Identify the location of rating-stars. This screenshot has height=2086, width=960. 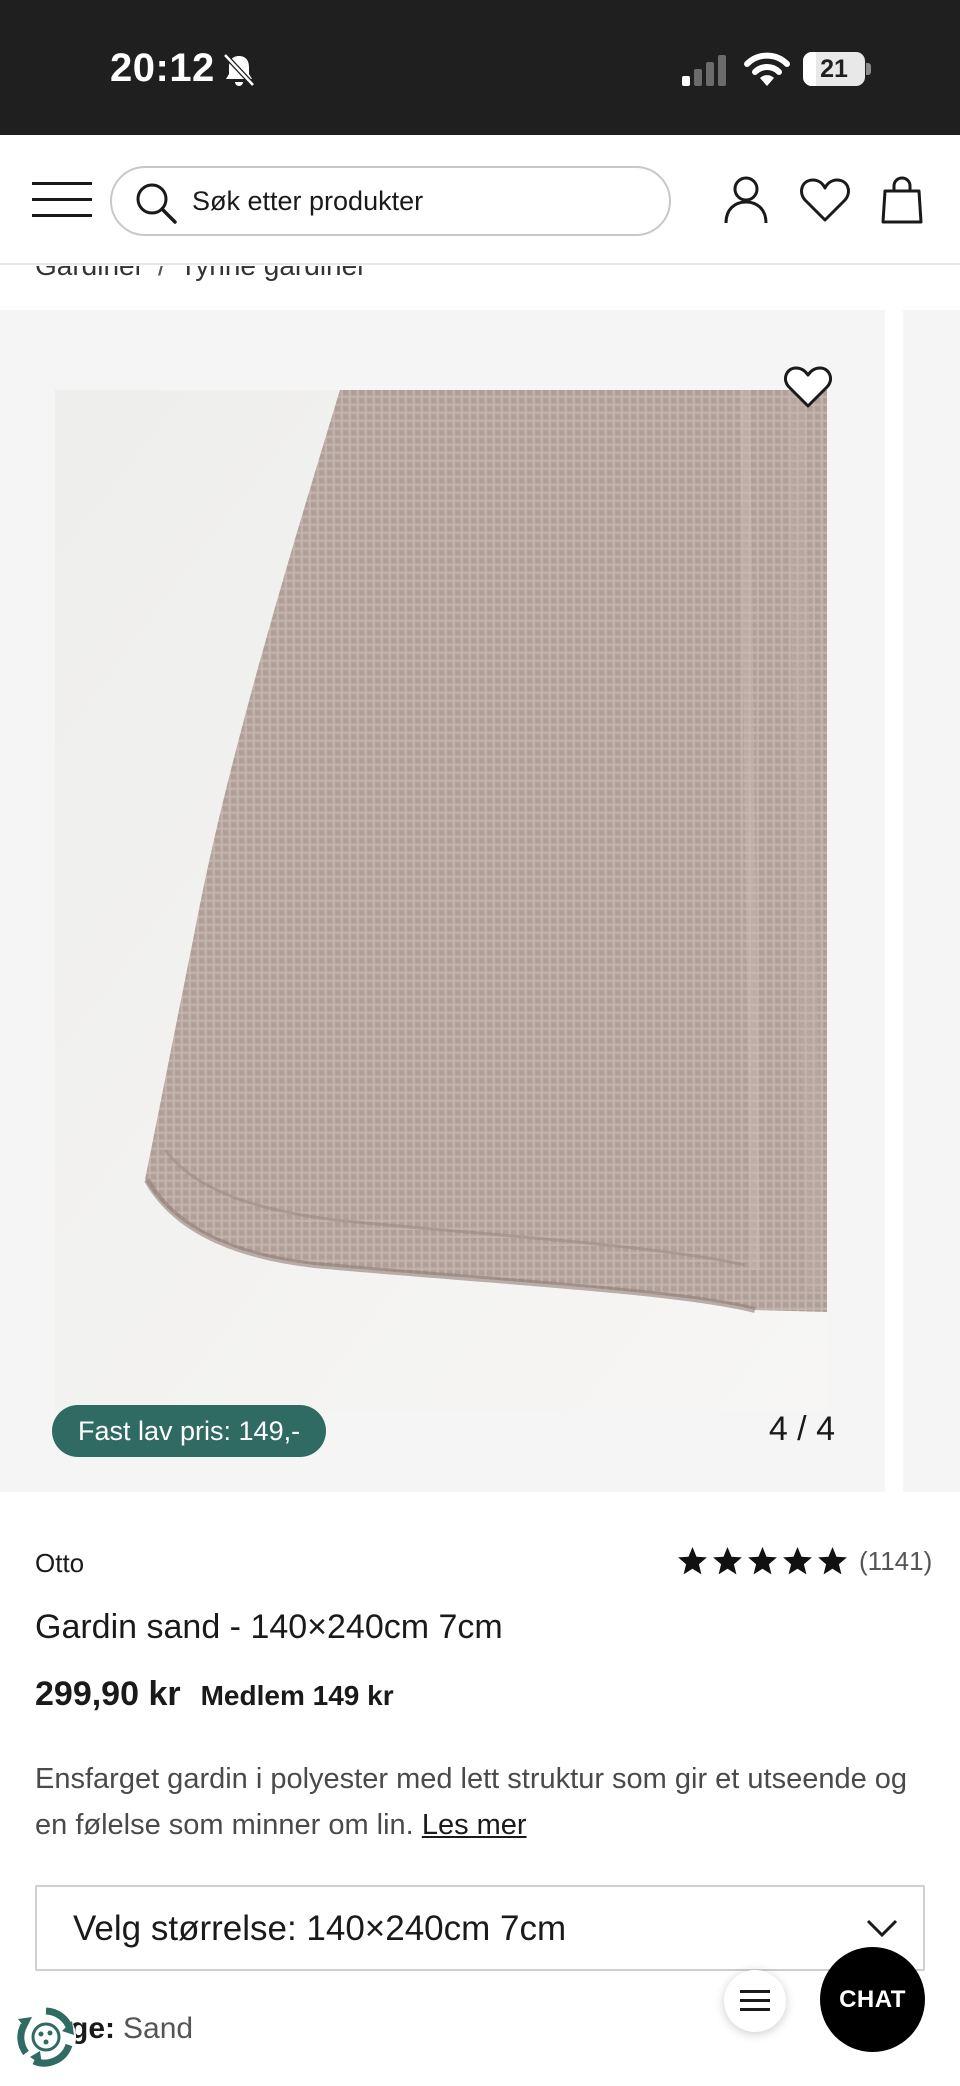
(762, 1561).